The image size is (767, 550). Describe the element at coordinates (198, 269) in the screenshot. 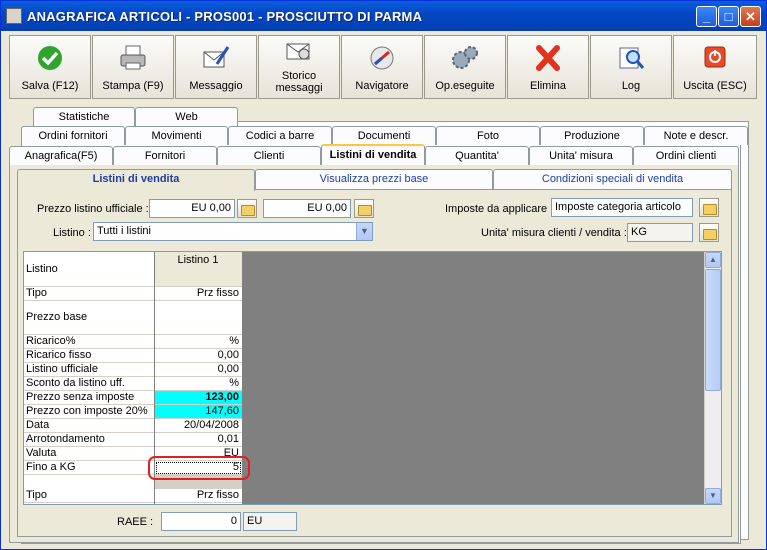

I see `grid-column-title: Listino 1` at that location.